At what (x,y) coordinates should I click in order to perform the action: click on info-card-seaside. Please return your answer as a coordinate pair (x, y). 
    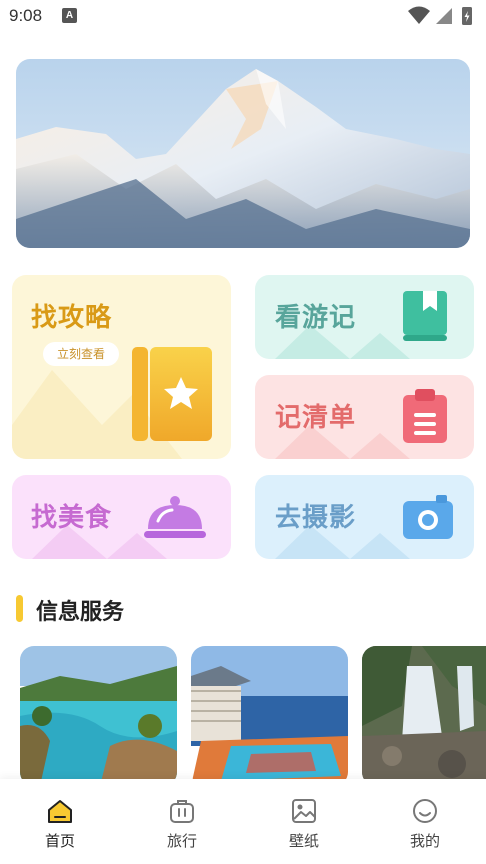
    Looking at the image, I should click on (269, 716).